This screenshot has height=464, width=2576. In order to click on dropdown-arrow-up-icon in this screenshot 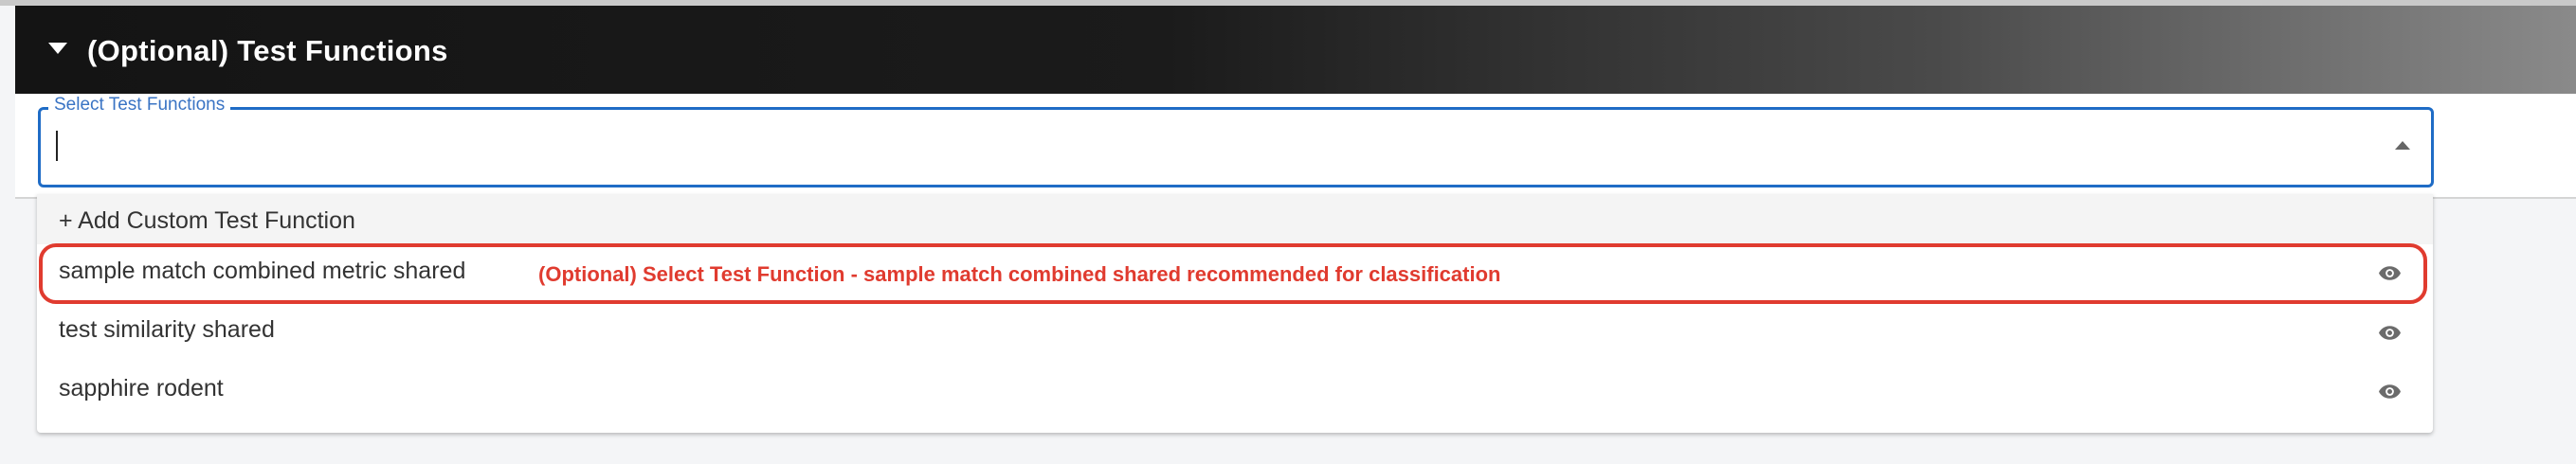, I will do `click(2402, 146)`.